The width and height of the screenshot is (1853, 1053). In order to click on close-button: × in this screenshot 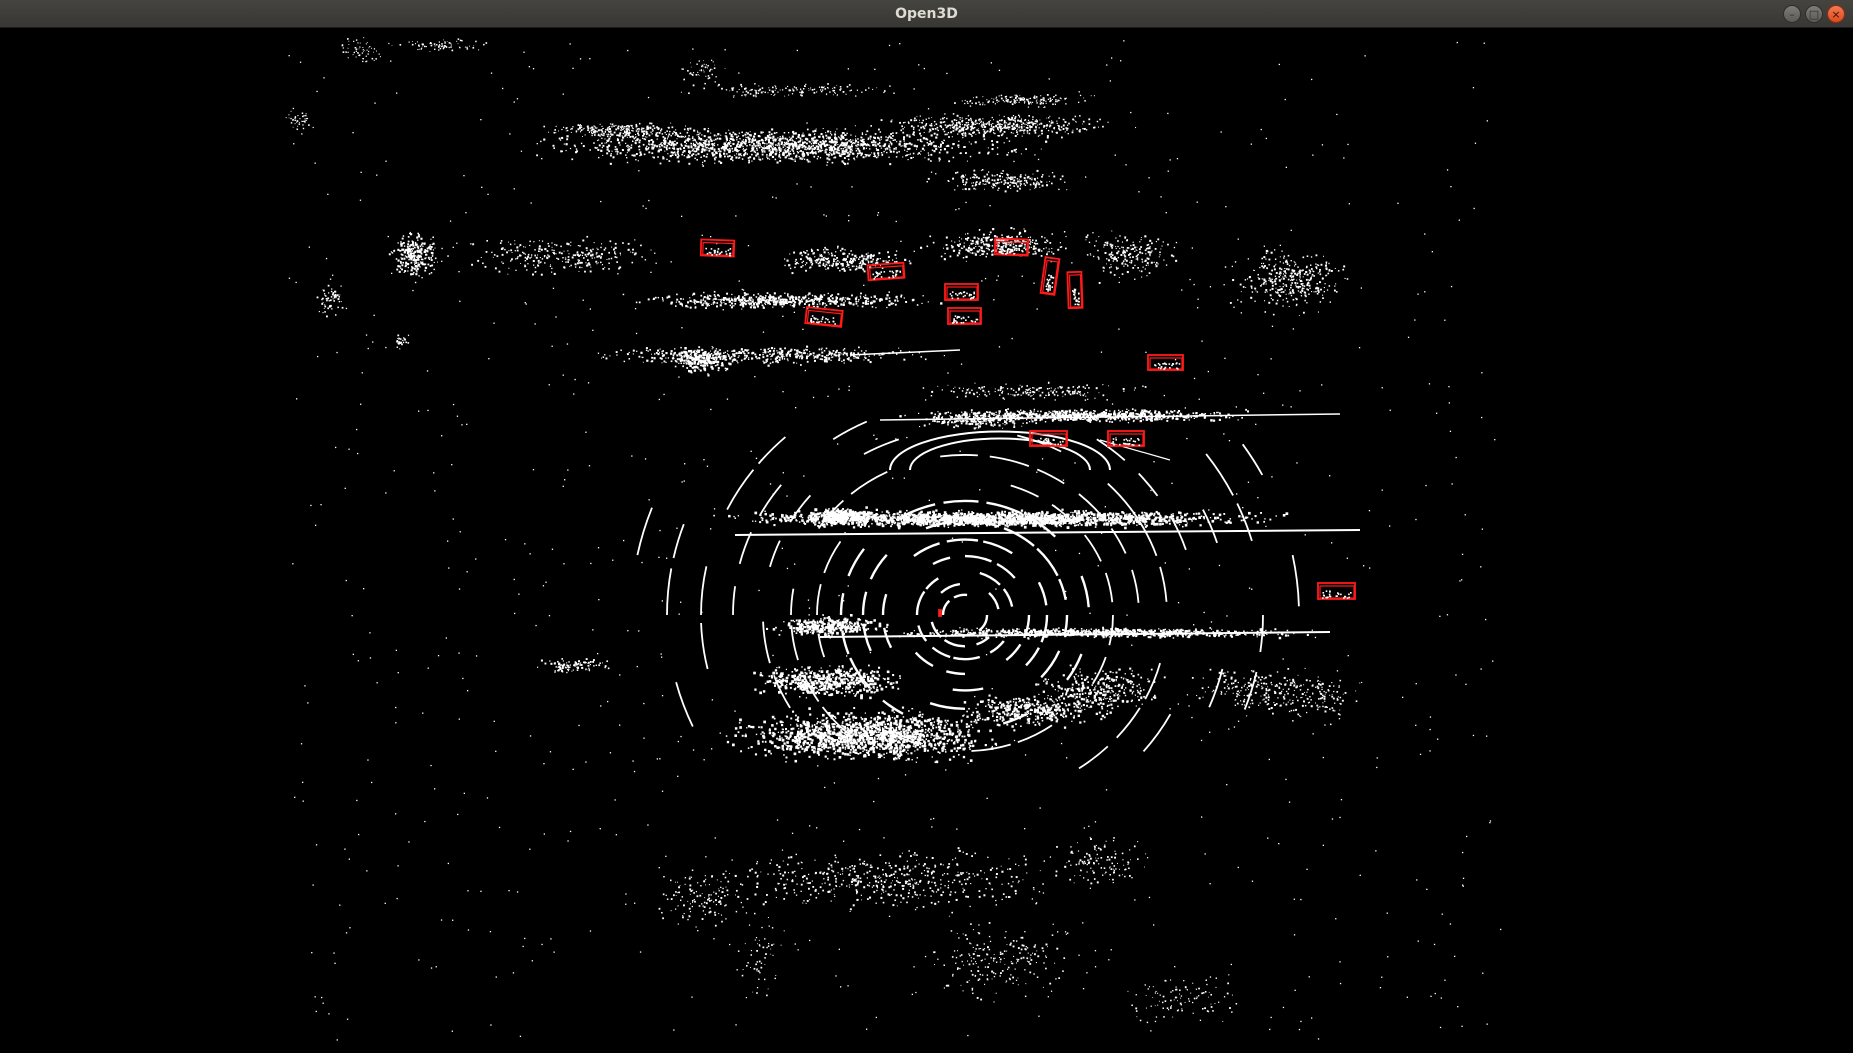, I will do `click(1836, 14)`.